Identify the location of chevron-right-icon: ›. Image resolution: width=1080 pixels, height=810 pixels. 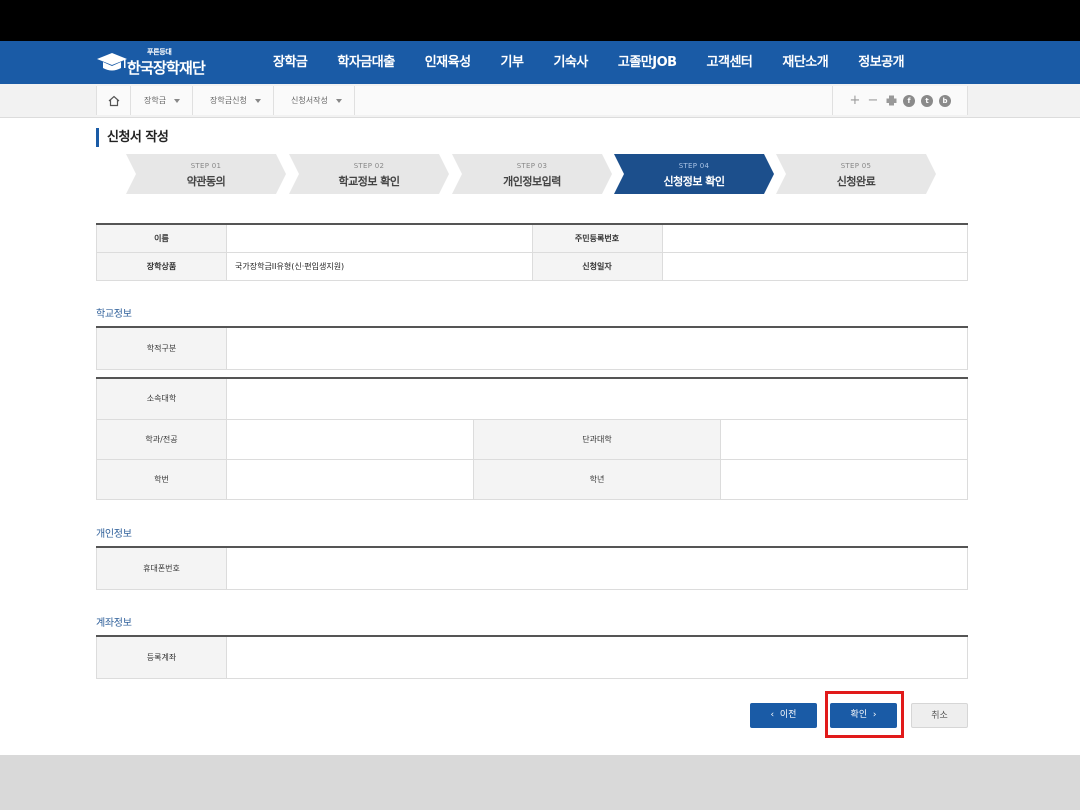
(874, 715).